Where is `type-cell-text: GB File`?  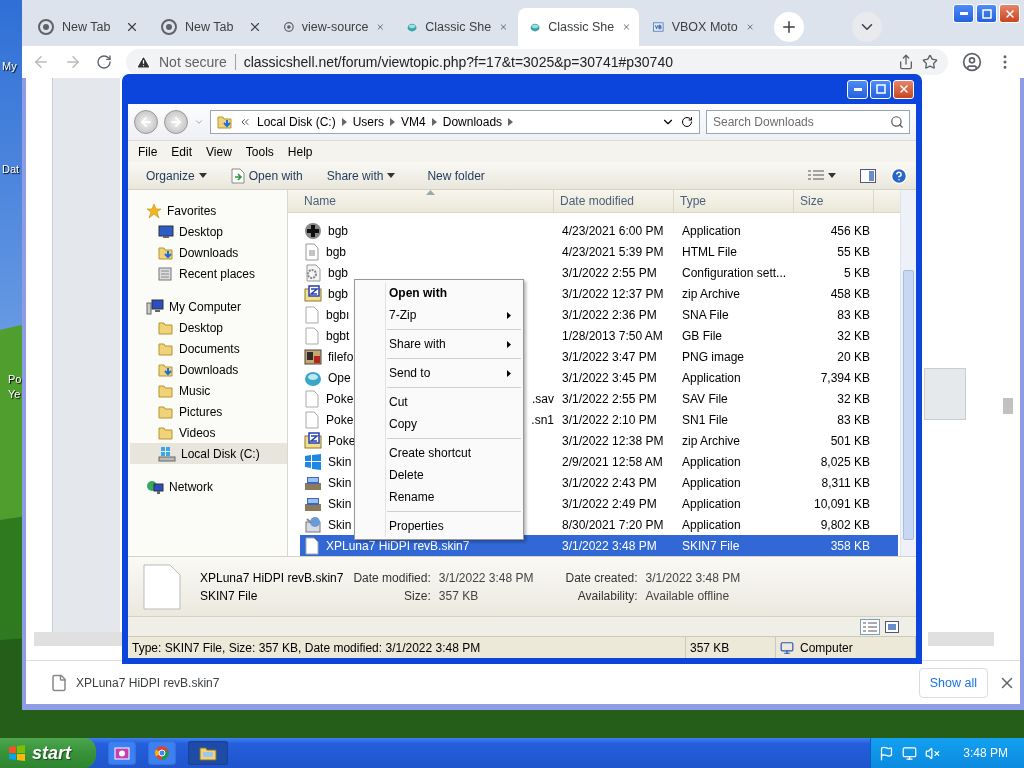 type-cell-text: GB File is located at coordinates (702, 335).